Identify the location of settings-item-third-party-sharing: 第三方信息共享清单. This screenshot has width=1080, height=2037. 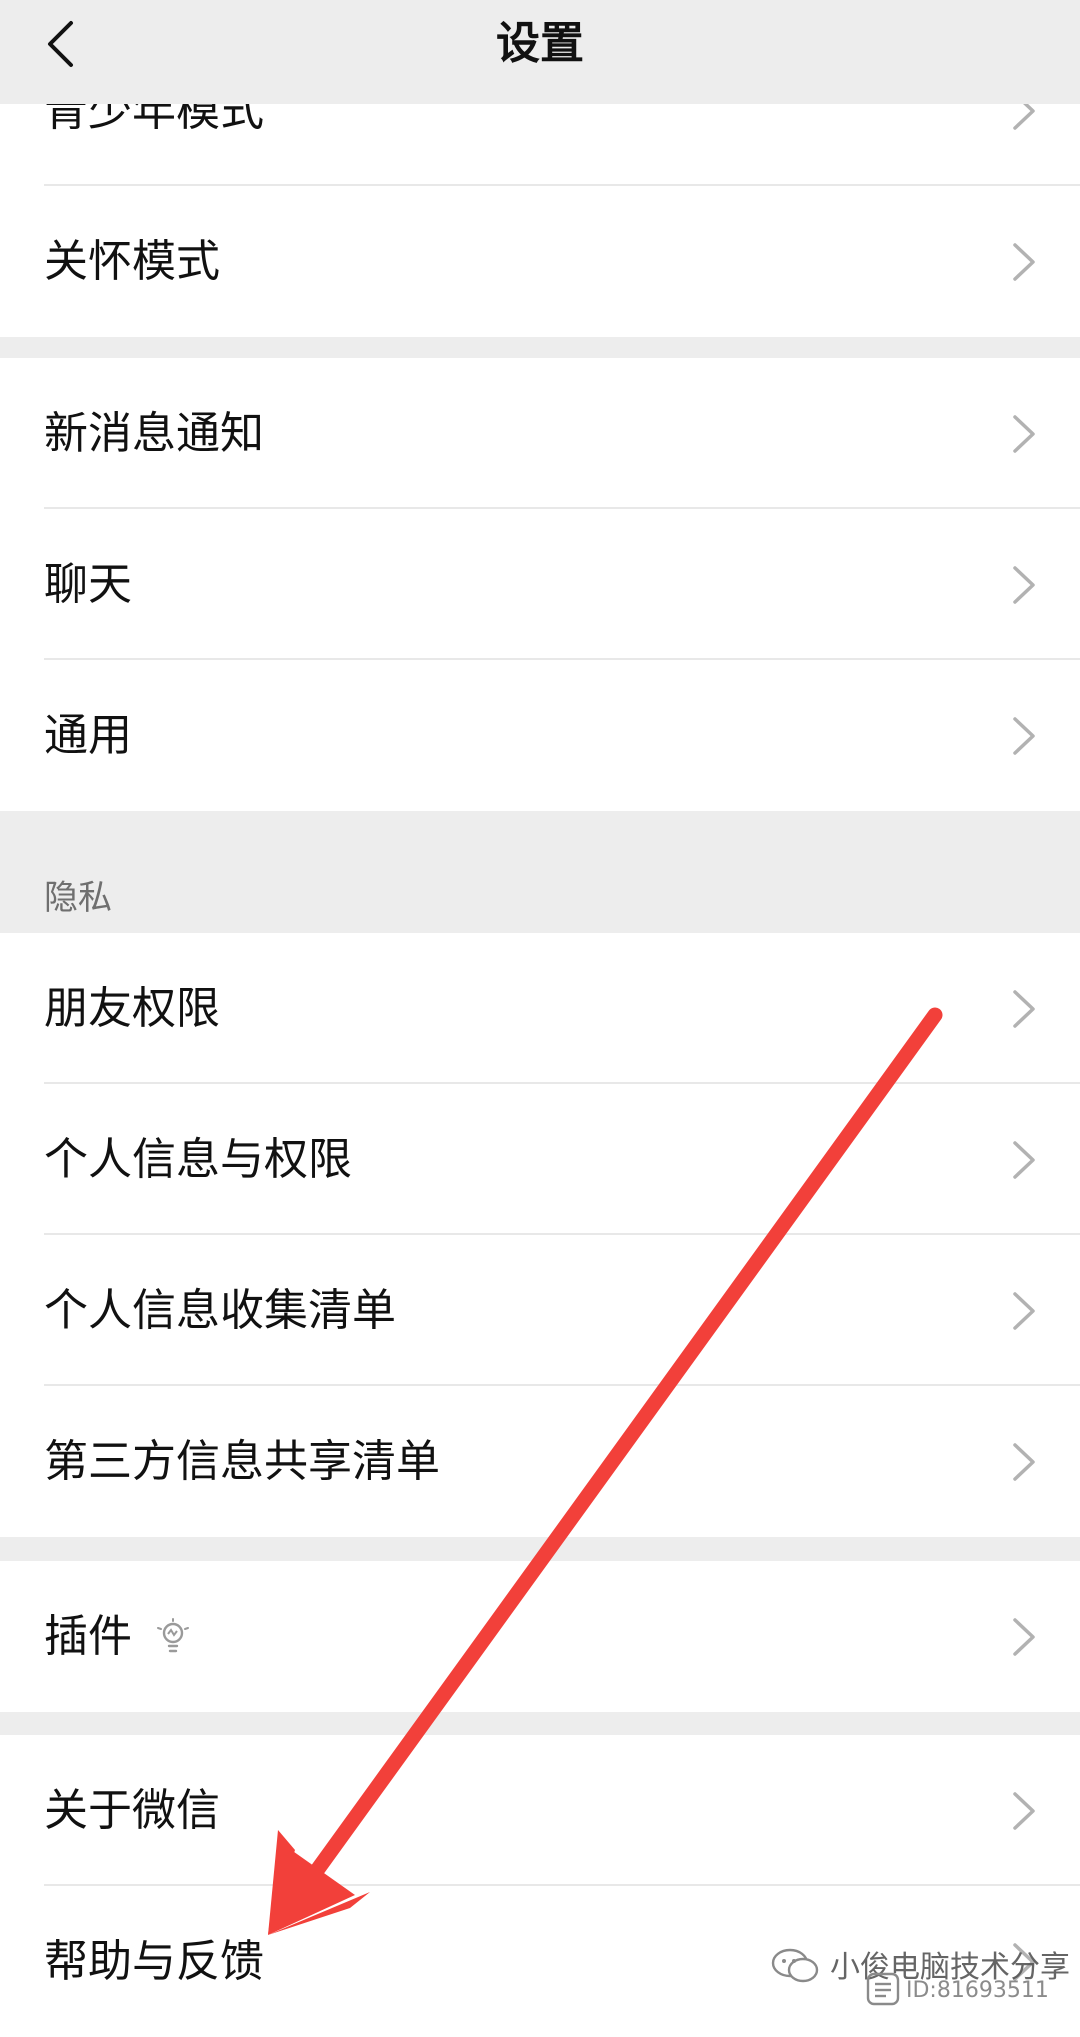
(540, 1461).